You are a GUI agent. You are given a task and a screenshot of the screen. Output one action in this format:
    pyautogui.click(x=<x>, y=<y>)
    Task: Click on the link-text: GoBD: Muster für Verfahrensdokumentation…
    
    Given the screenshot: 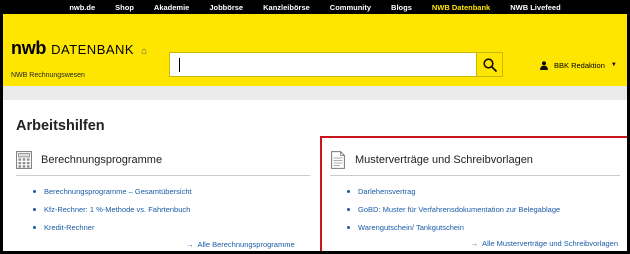 What is the action you would take?
    pyautogui.click(x=459, y=209)
    